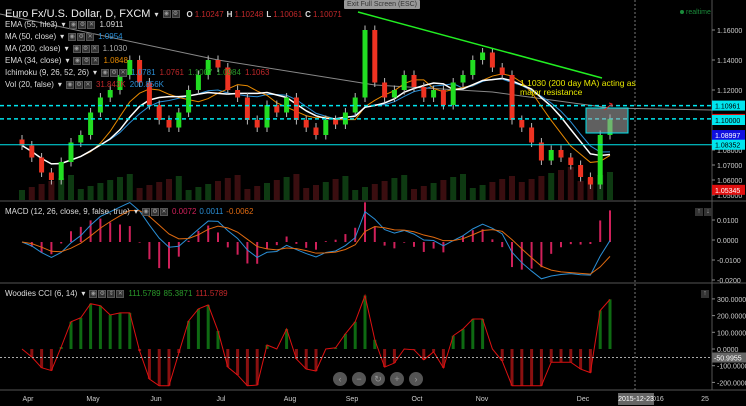 The image size is (746, 406). What do you see at coordinates (77, 14) in the screenshot?
I see `symbol-title: Euro Fx/U.S. Dollar, D, FXCM` at bounding box center [77, 14].